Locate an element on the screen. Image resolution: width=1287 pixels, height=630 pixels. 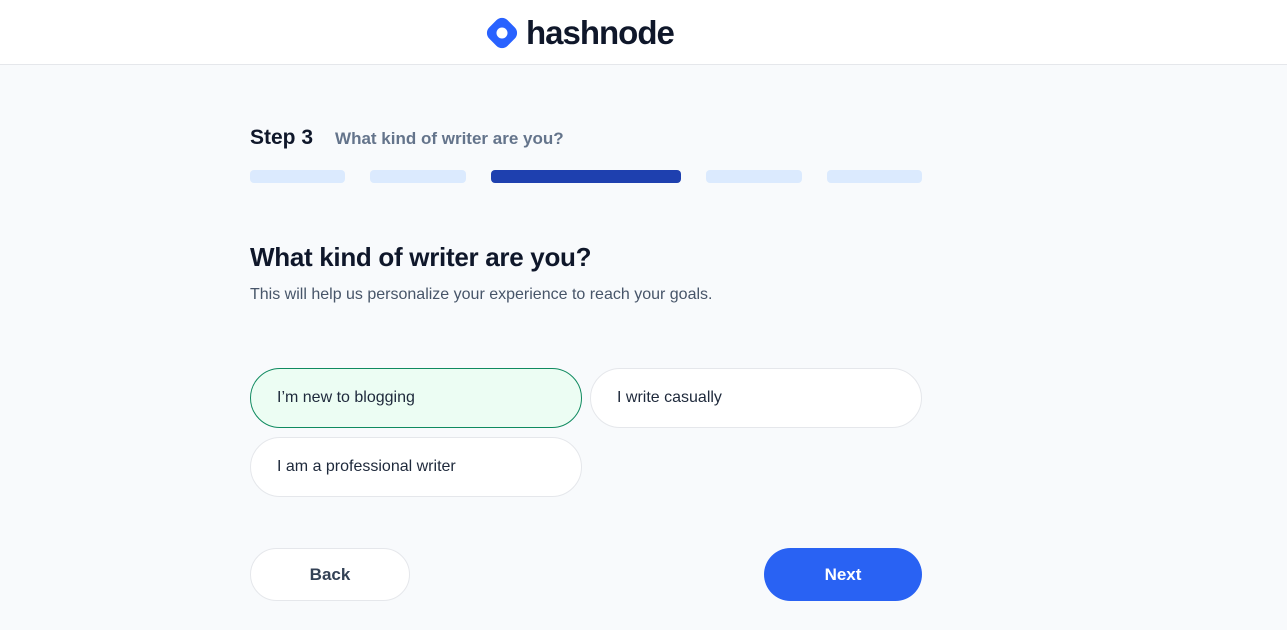
option-professional-writer: I am a professional writer is located at coordinates (416, 467).